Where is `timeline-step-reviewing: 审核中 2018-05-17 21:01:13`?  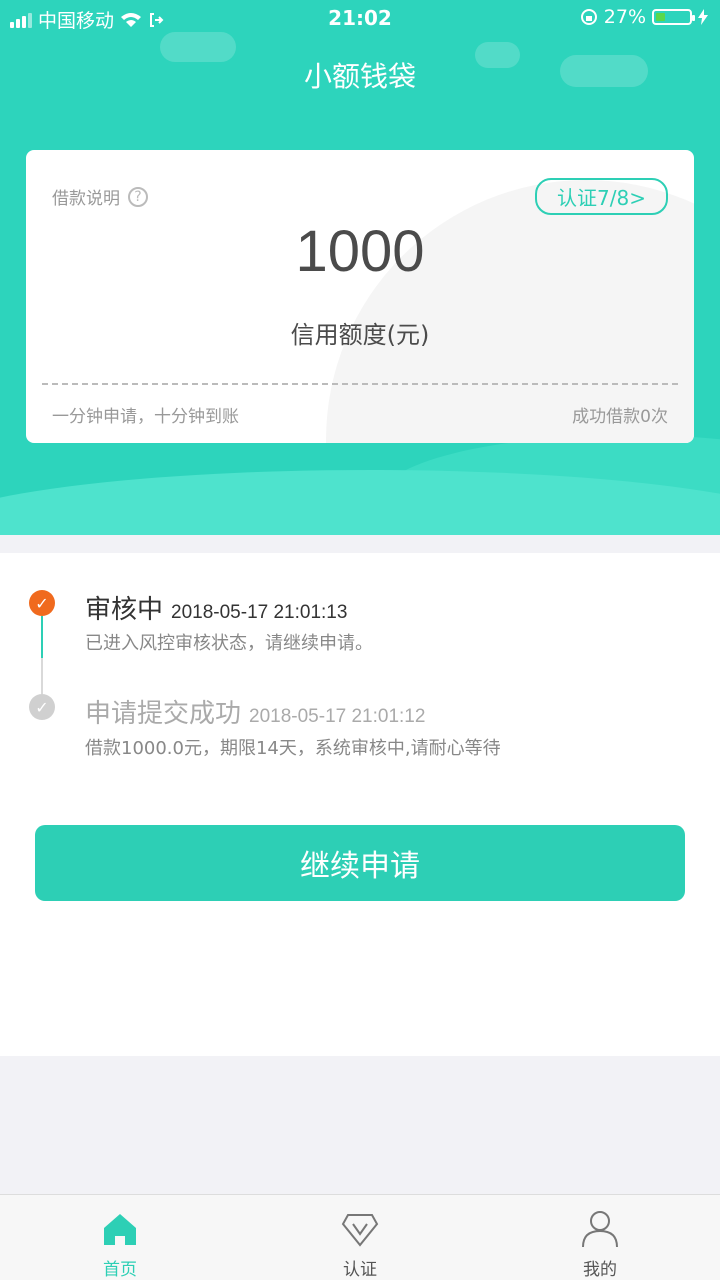 timeline-step-reviewing: 审核中 2018-05-17 21:01:13 is located at coordinates (216, 607).